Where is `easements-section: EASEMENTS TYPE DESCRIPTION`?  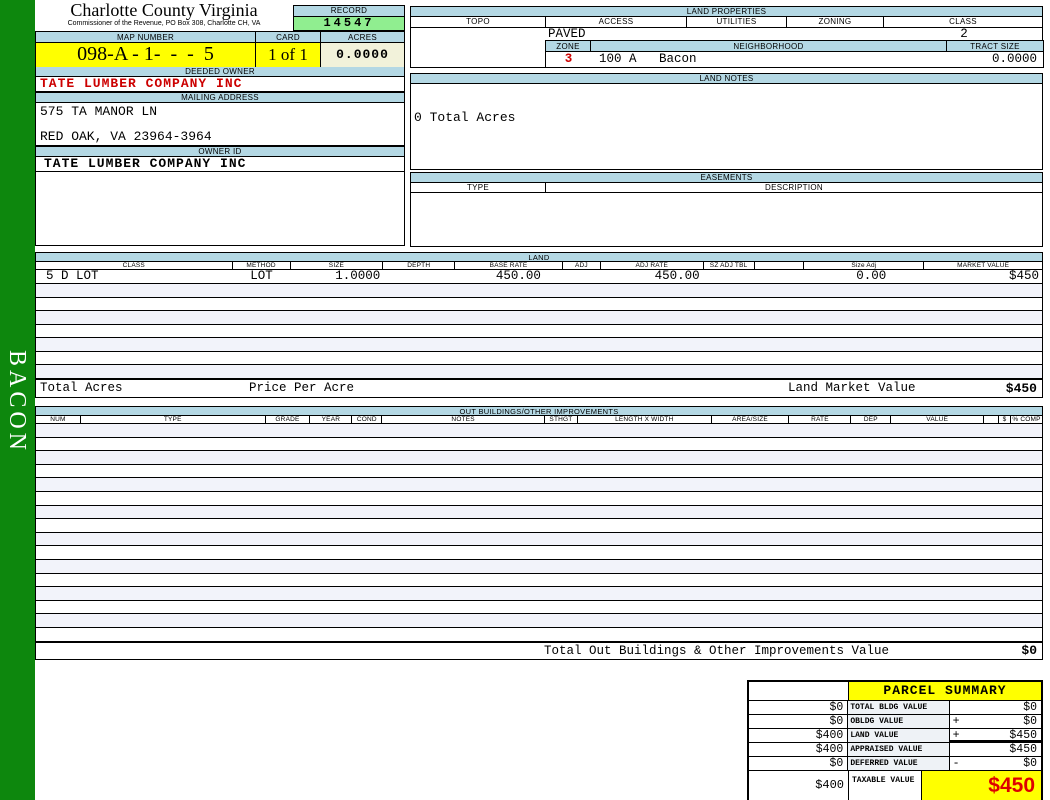 easements-section: EASEMENTS TYPE DESCRIPTION is located at coordinates (726, 209).